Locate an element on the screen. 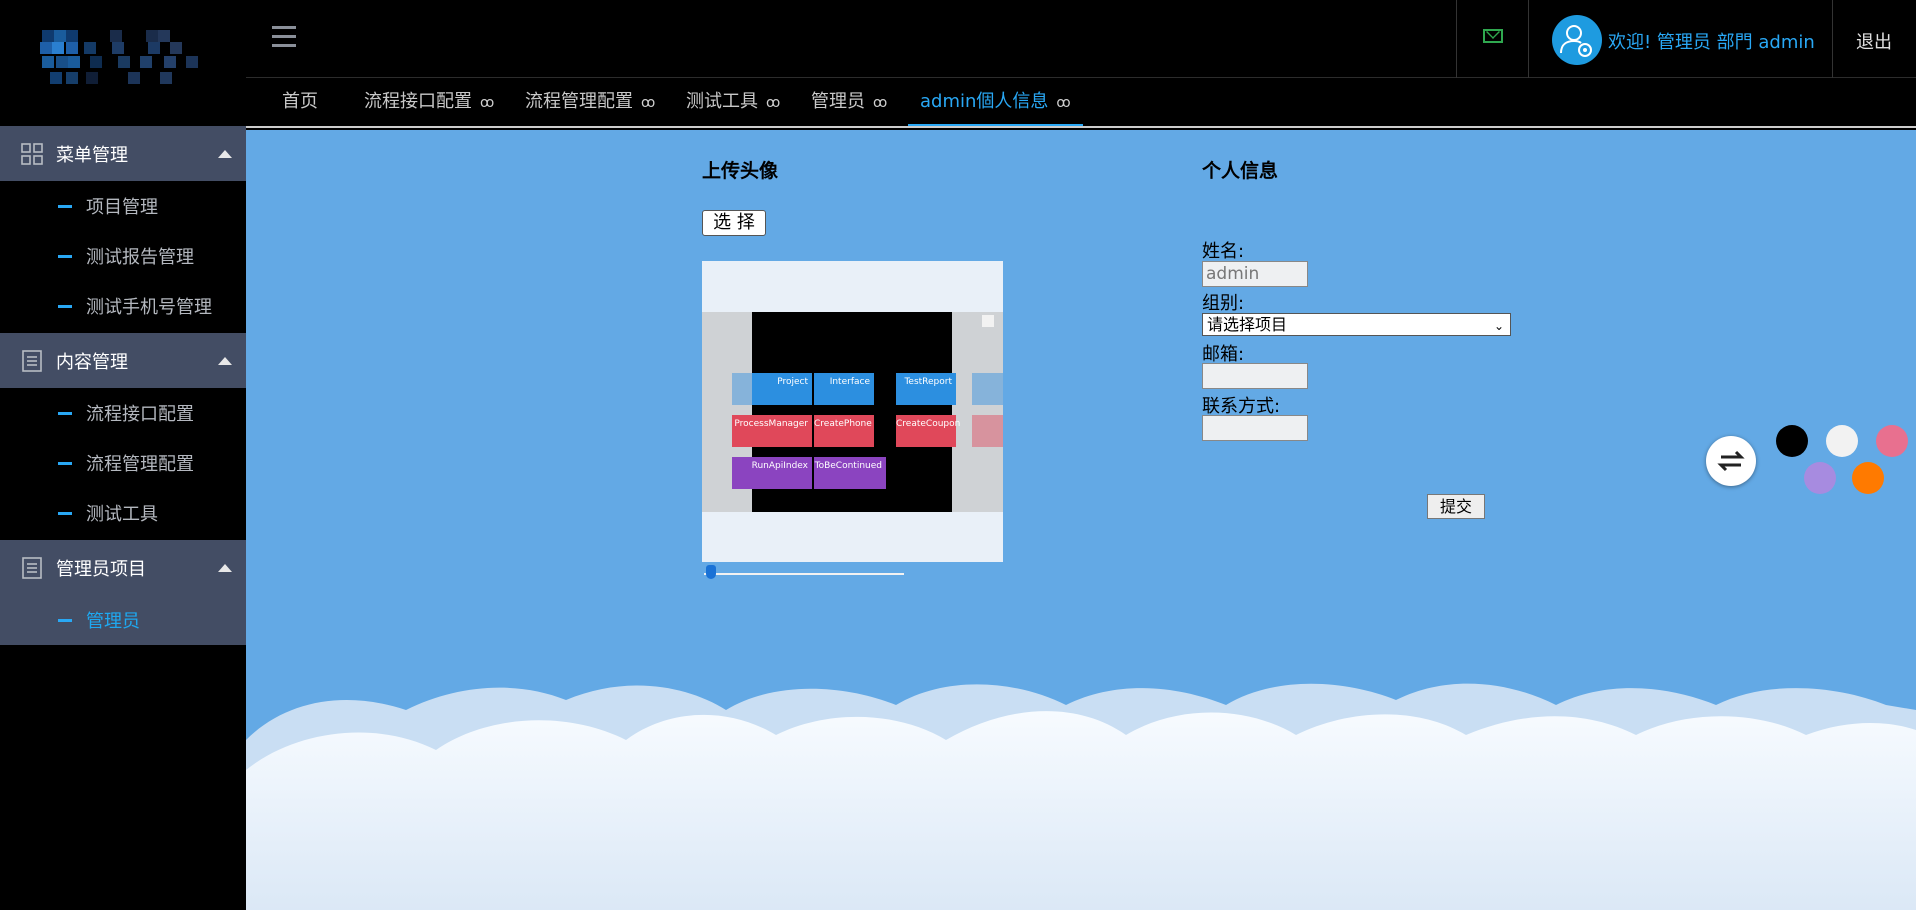 Image resolution: width=1916 pixels, height=910 pixels. theme-color-black is located at coordinates (1792, 441).